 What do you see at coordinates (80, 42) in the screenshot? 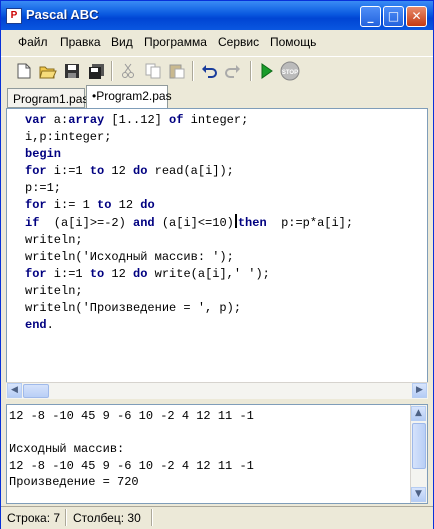
I see `menu-edit: Правка` at bounding box center [80, 42].